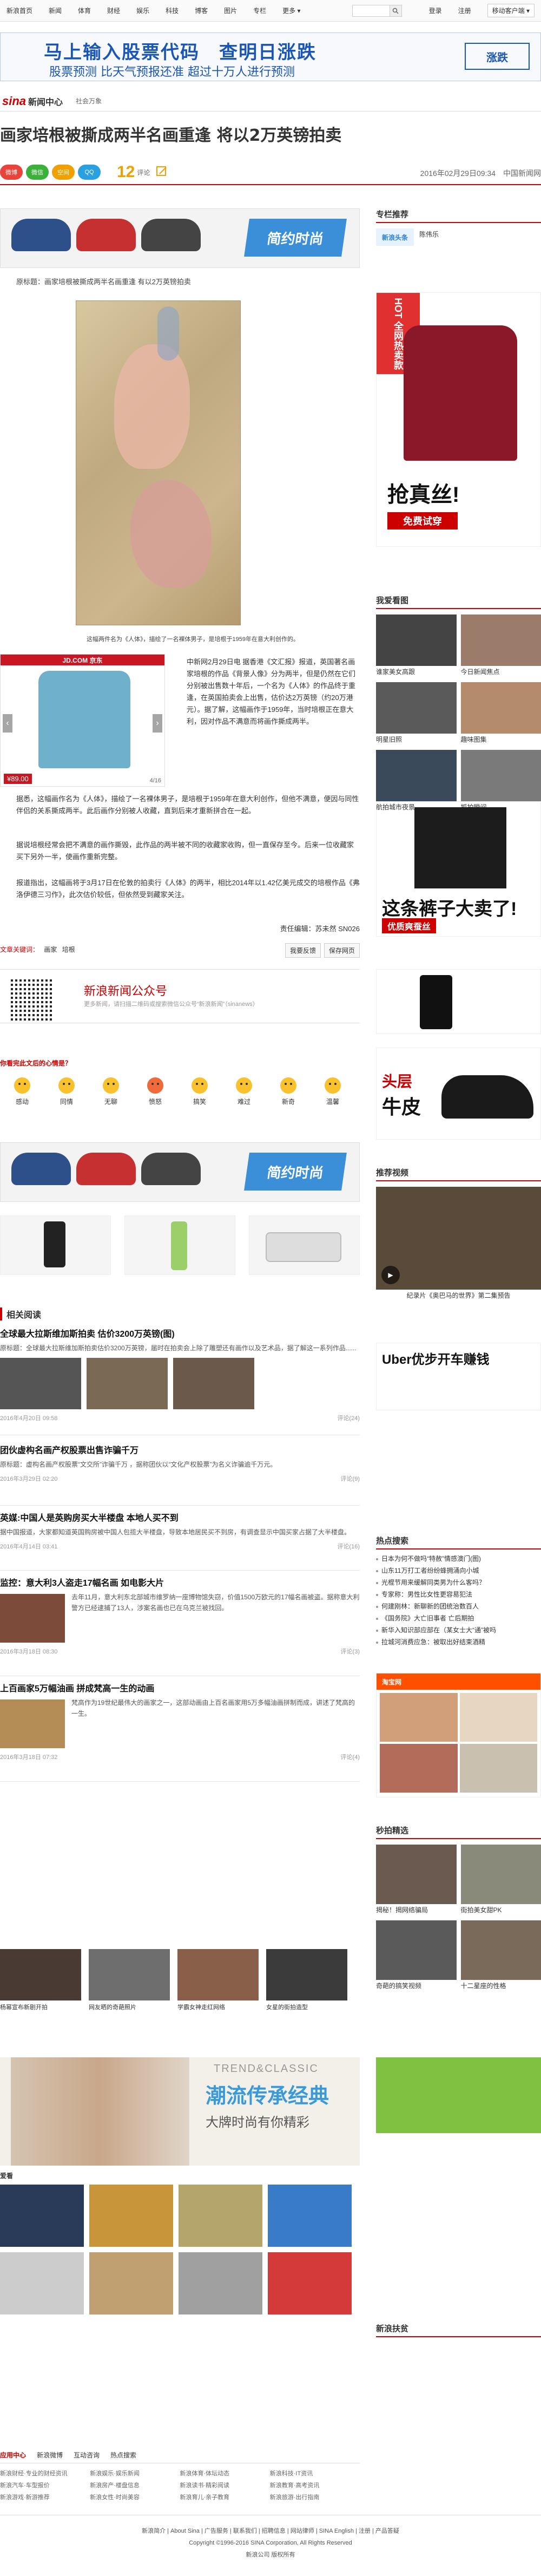 The image size is (541, 2576). I want to click on hot-item: 日本为何不做吗“特赦”情感澳门(图), so click(459, 1559).